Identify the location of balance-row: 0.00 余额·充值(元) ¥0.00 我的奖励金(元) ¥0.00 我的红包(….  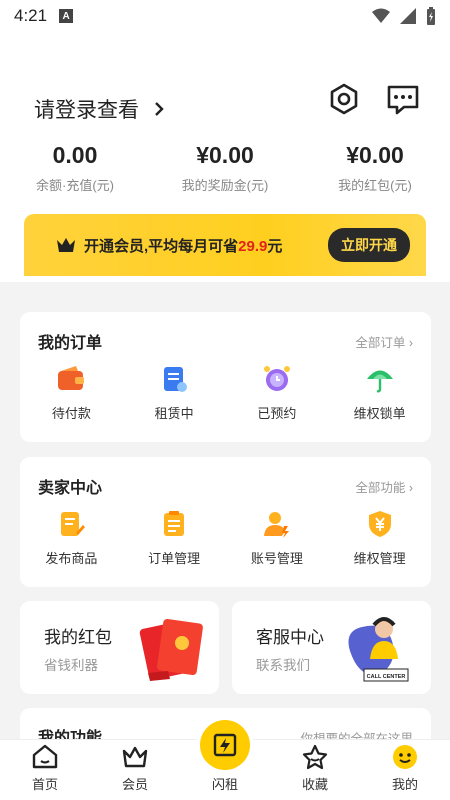
(225, 168).